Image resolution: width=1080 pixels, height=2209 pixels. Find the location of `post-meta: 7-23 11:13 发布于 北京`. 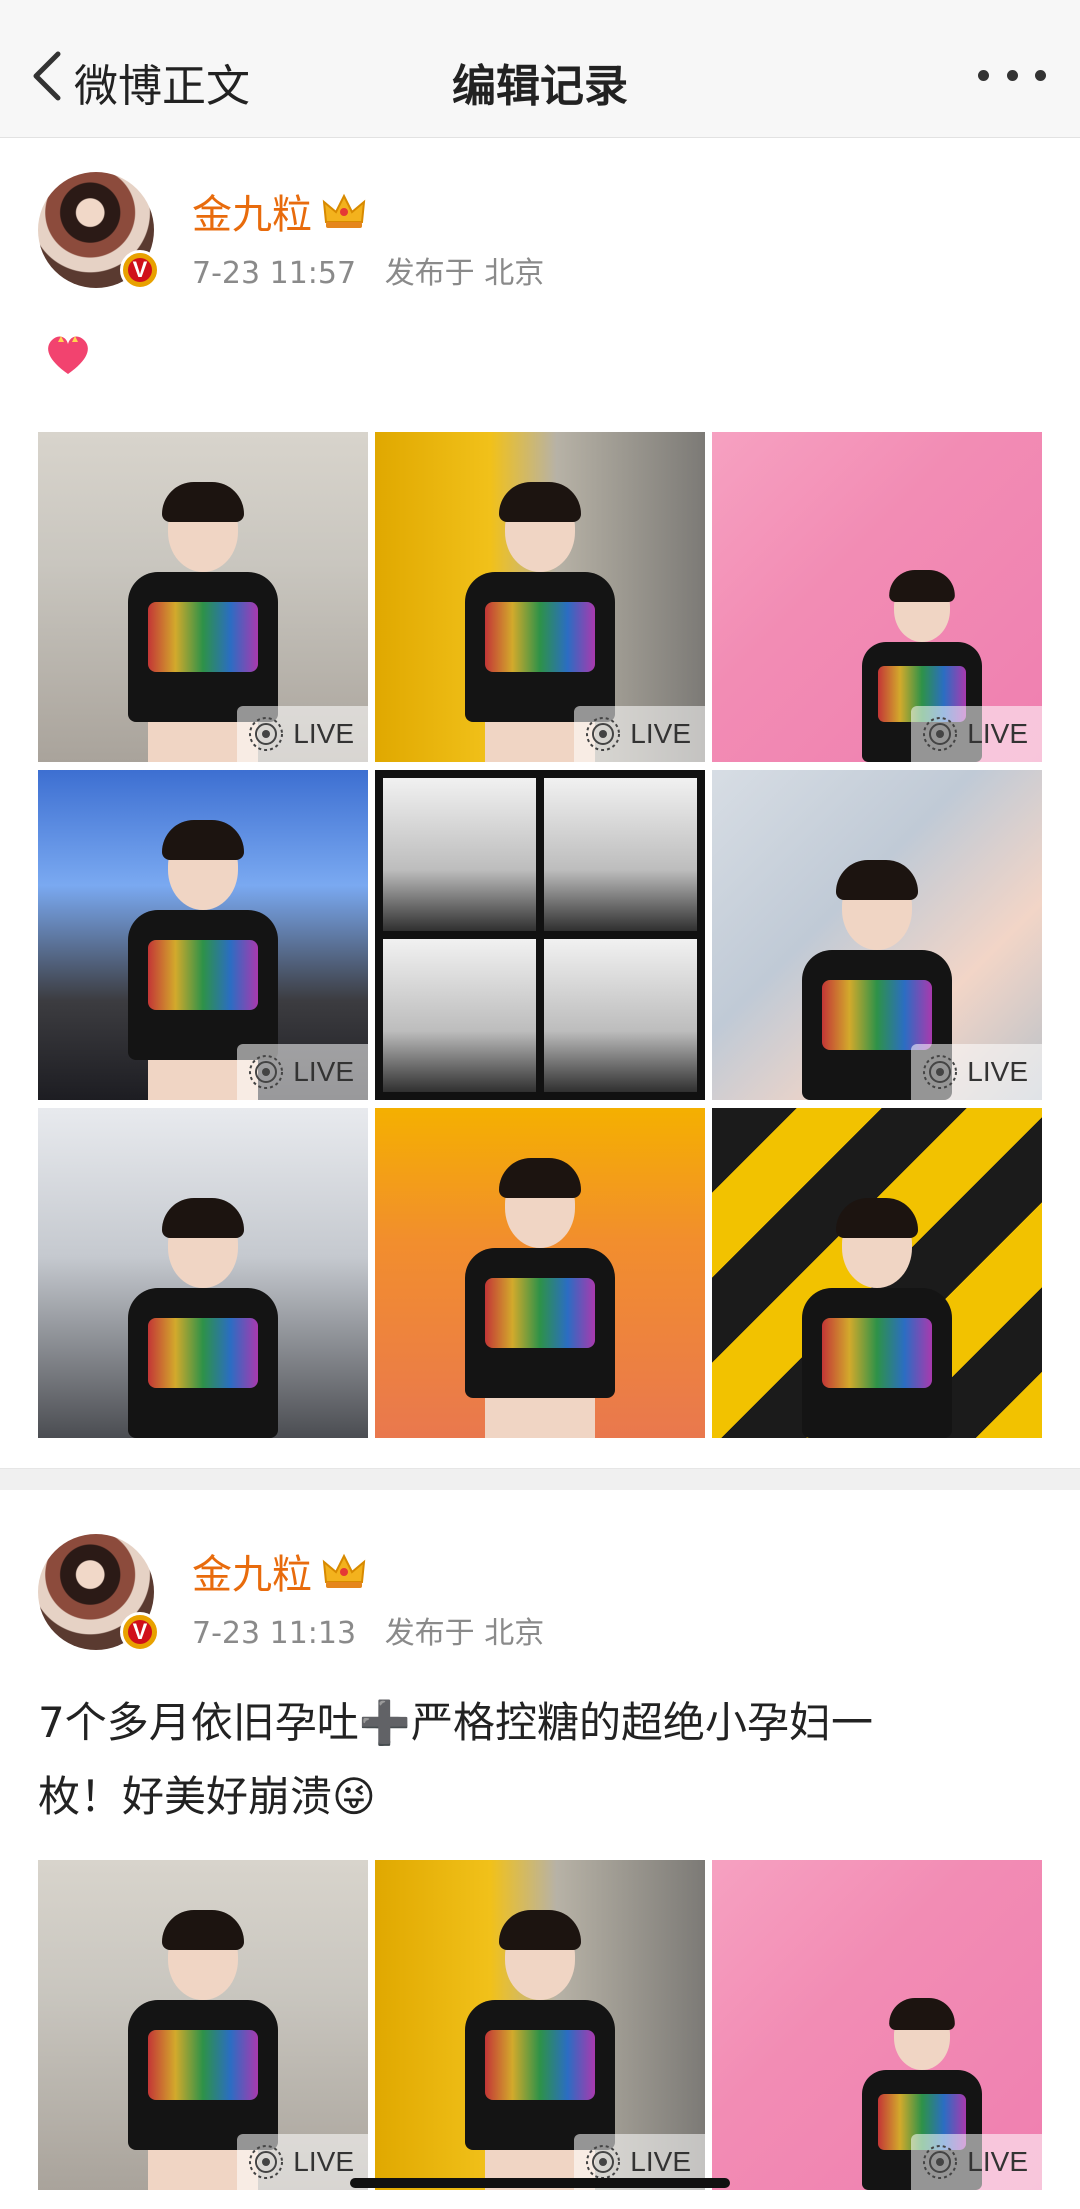

post-meta: 7-23 11:13 发布于 北京 is located at coordinates (368, 1630).